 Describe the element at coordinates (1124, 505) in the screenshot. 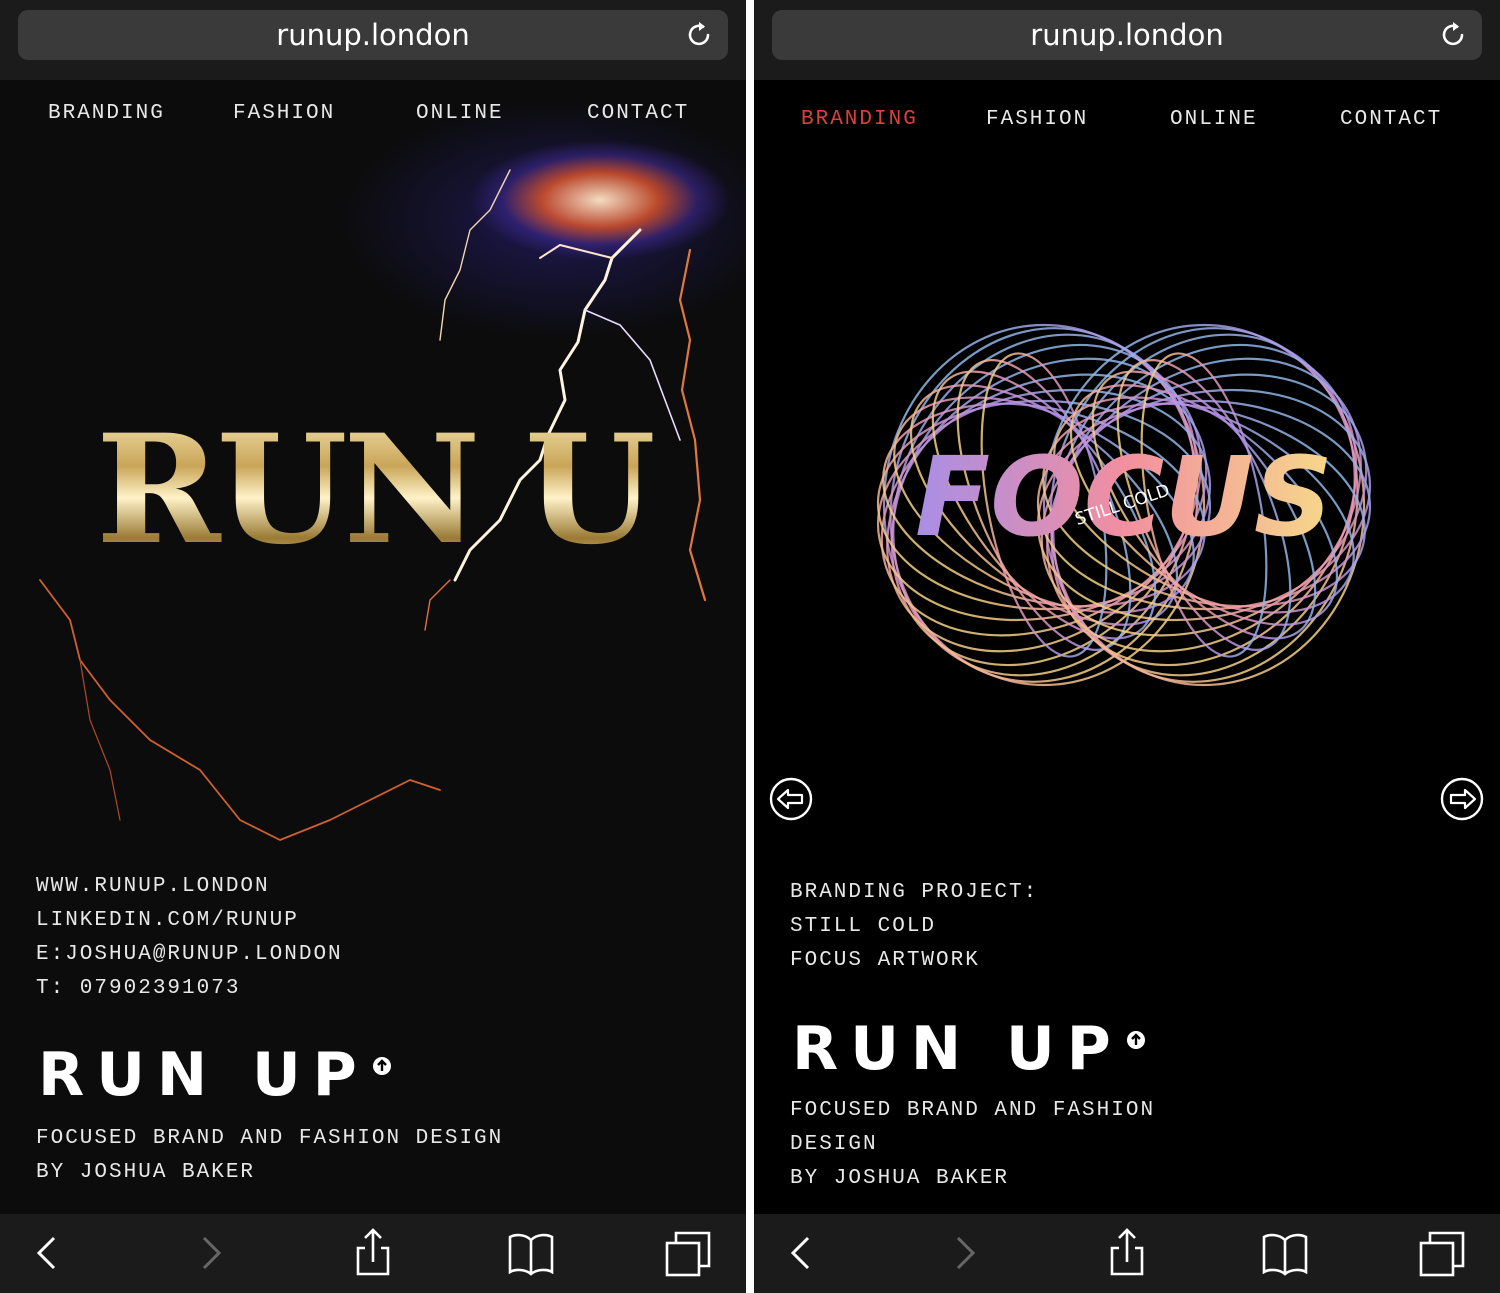

I see `focus-artwork-image: FOCUS STILL COLD` at that location.